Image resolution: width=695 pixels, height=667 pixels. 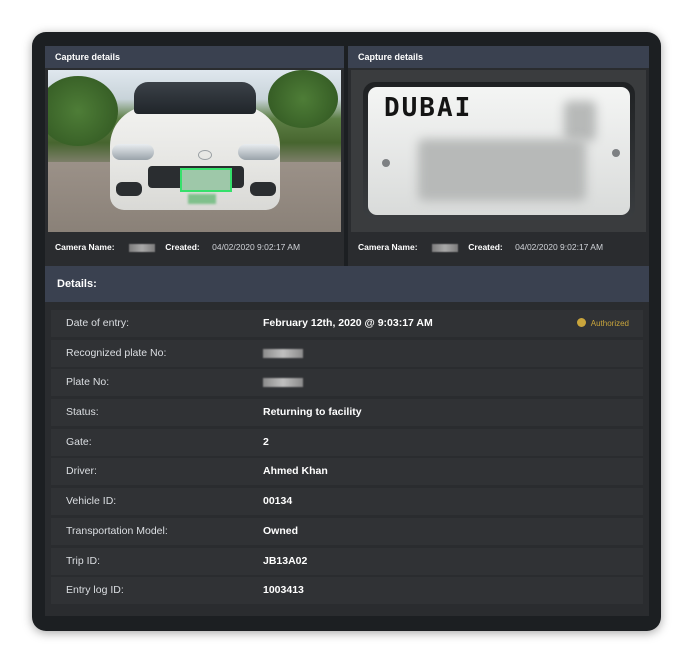 What do you see at coordinates (79, 441) in the screenshot?
I see `detail-label: Gate:` at bounding box center [79, 441].